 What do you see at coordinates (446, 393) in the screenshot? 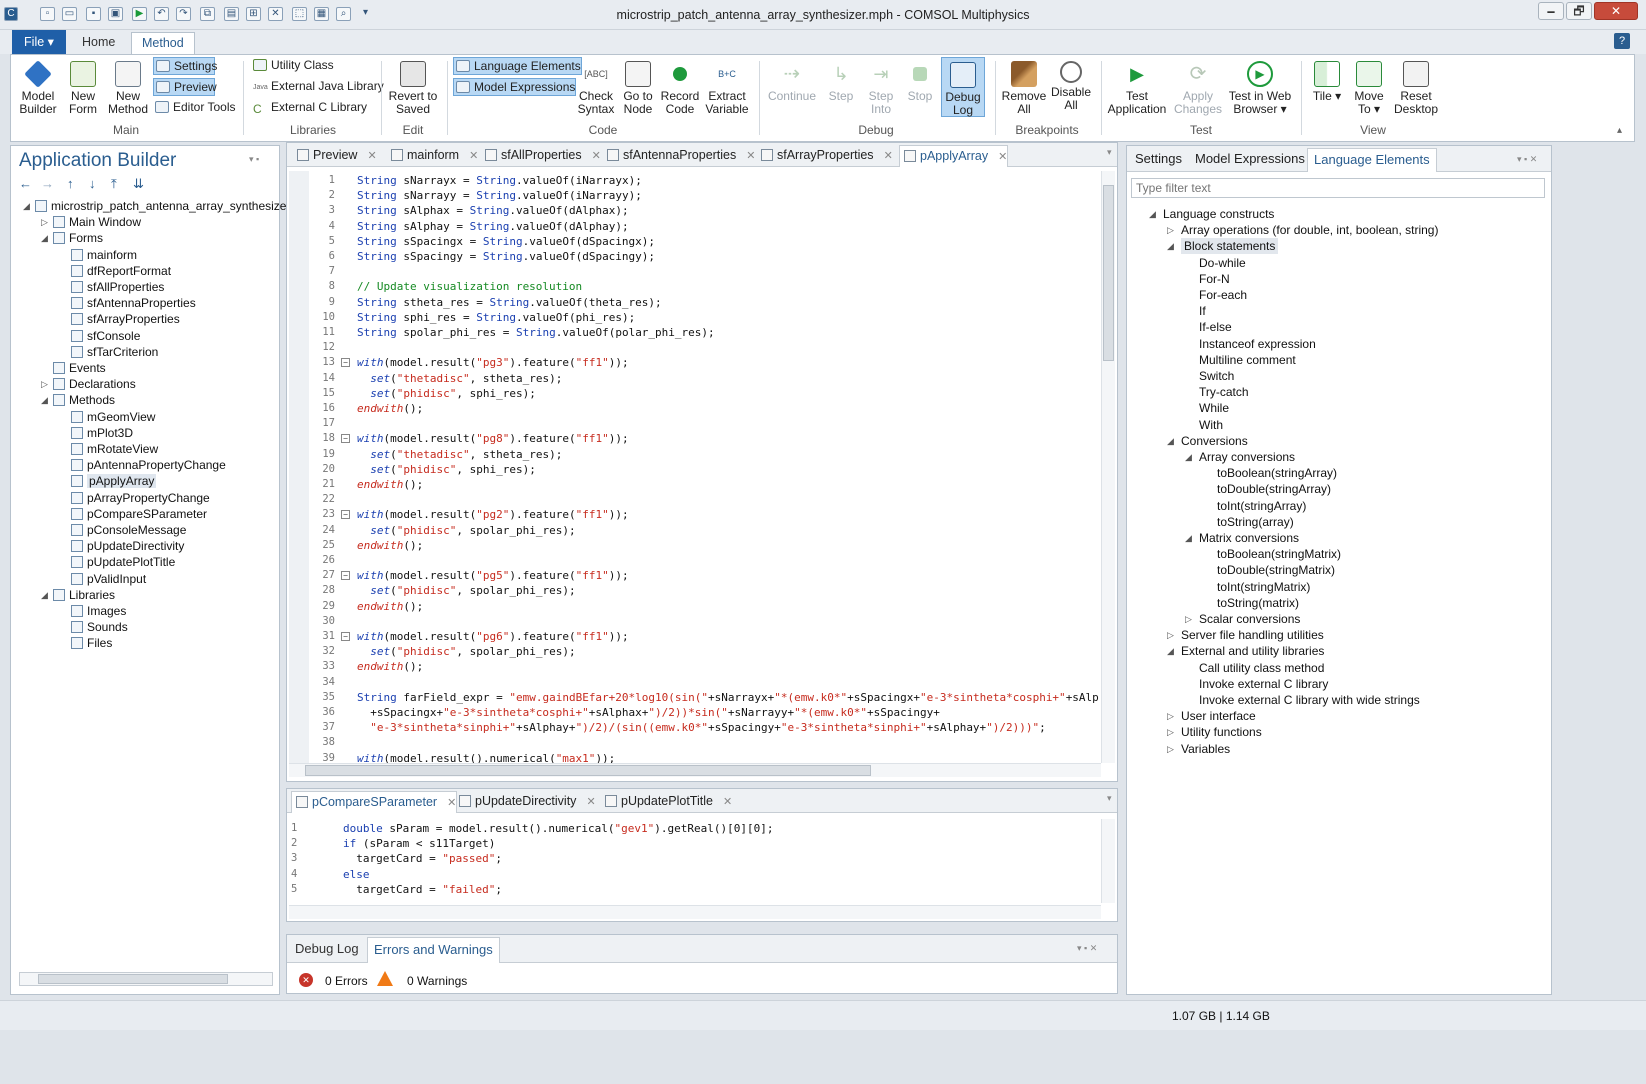
I see `code-line: set("phidisc", sphi_res);` at bounding box center [446, 393].